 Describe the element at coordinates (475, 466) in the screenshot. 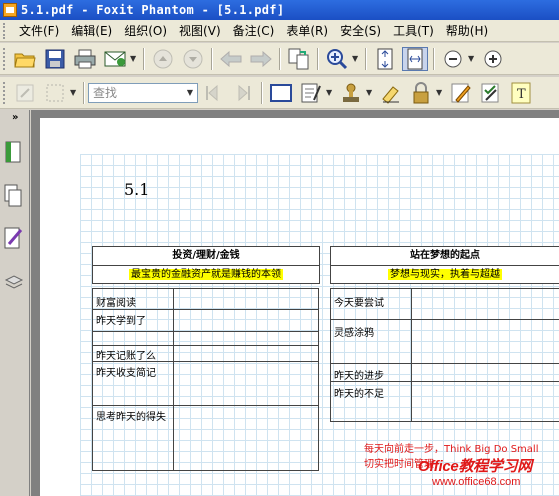

I see `watermark-title: Office教程学习网` at that location.